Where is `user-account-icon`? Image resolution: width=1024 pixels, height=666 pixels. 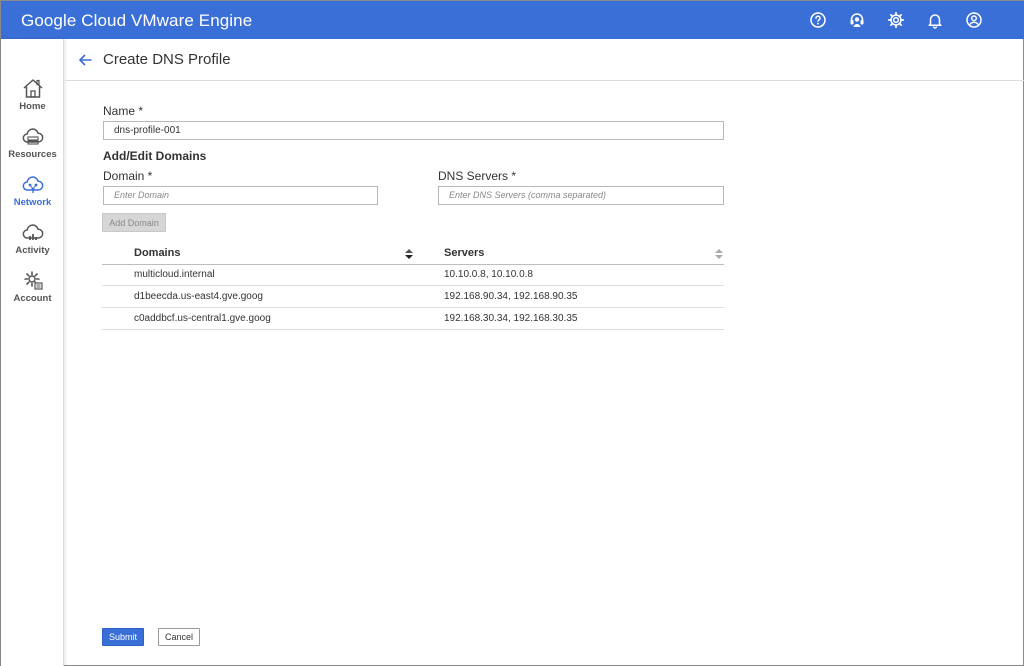 user-account-icon is located at coordinates (974, 20).